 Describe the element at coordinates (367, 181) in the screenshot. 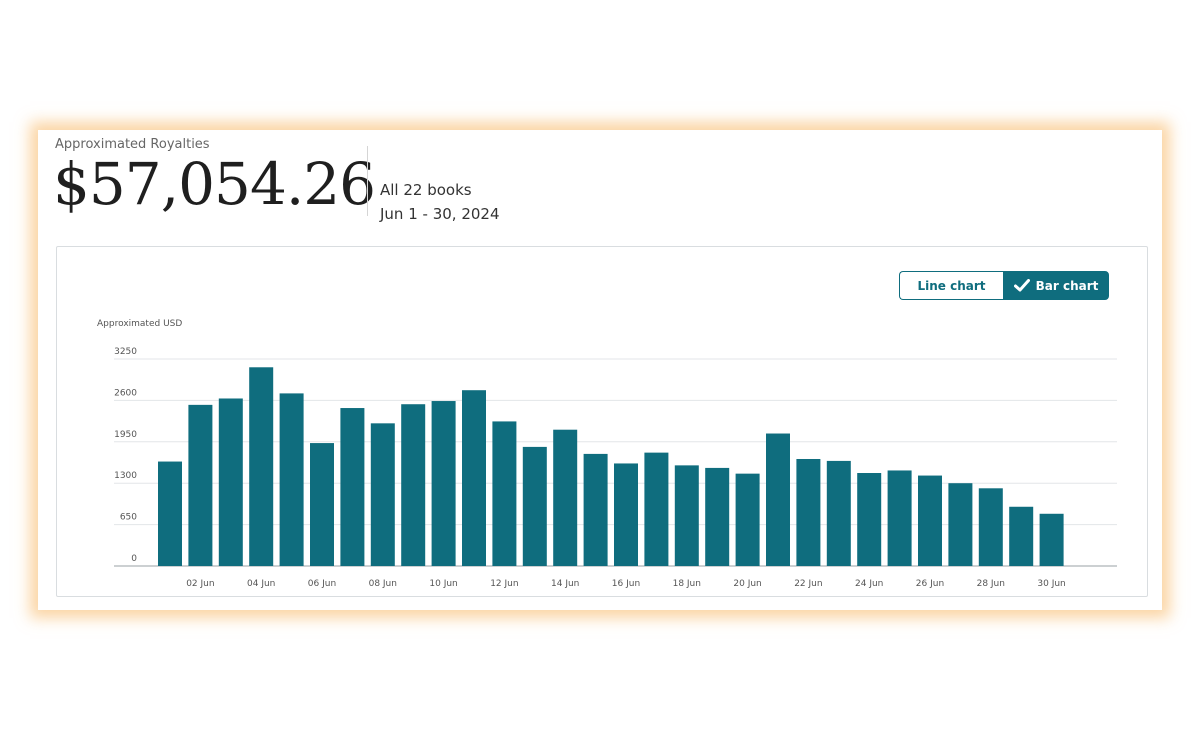

I see `header-divider` at that location.